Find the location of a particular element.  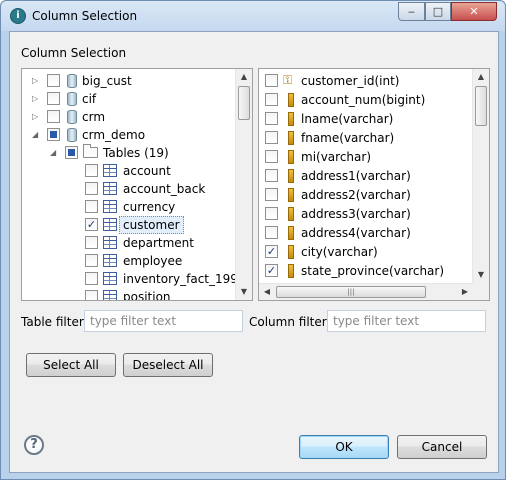

tree-item-label: account is located at coordinates (147, 171).